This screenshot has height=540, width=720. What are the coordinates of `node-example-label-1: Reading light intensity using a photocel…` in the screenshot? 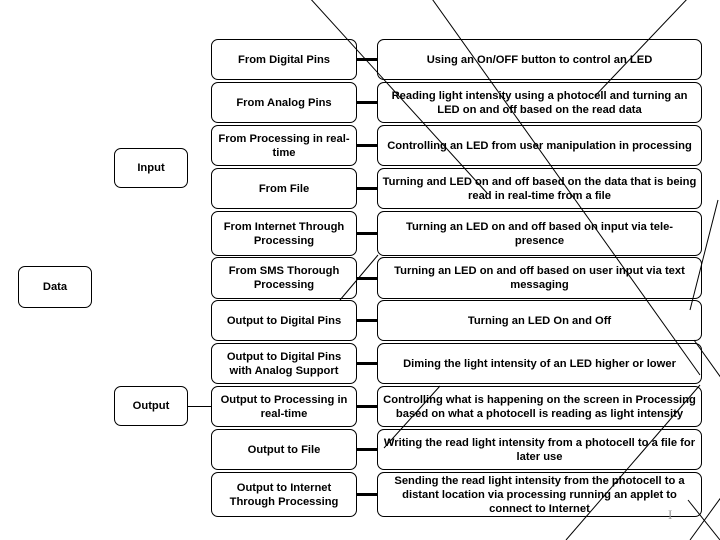 It's located at (539, 102).